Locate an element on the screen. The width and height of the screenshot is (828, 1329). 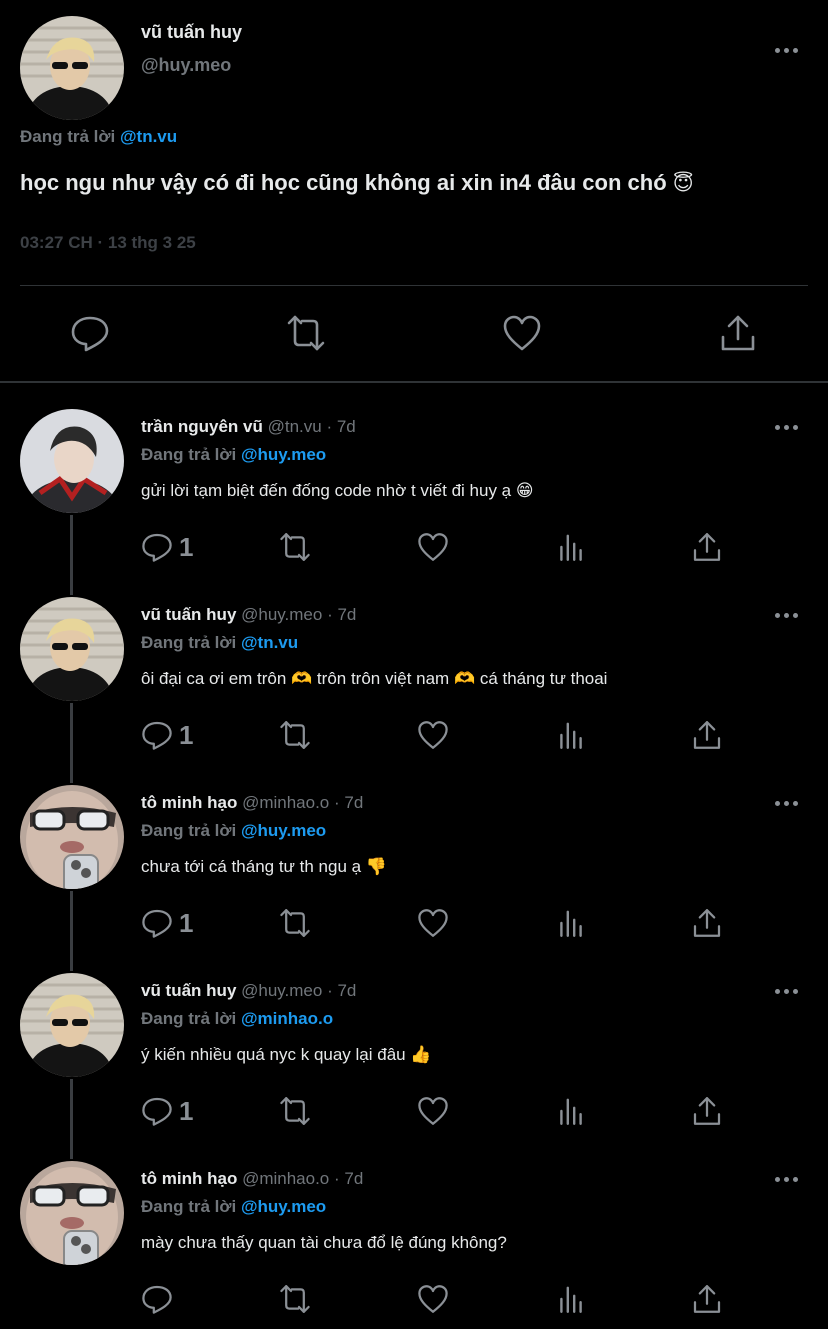
replying-to-line: Đang trả lời @tn.vu is located at coordinates (98, 137).